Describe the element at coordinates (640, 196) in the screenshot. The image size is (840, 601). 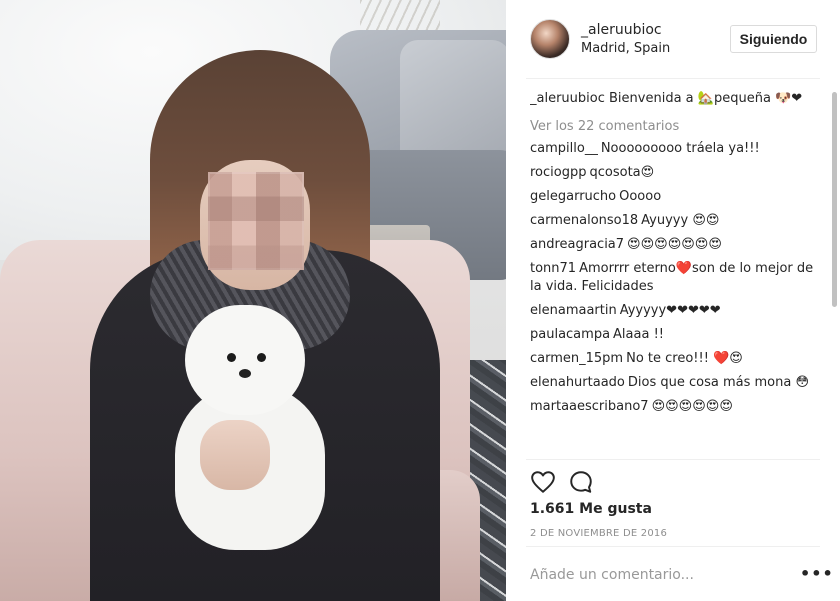
I see `comment-text: Ooooo` at that location.